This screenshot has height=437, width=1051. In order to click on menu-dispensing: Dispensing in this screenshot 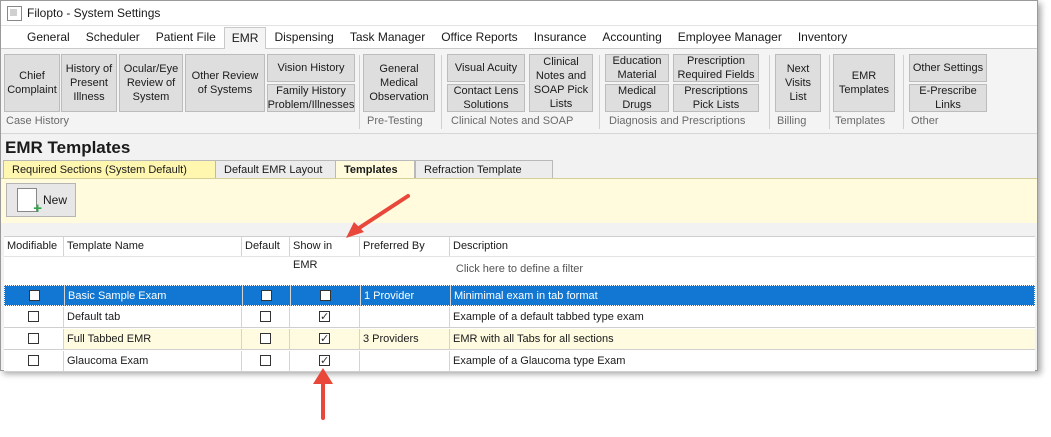, I will do `click(303, 39)`.